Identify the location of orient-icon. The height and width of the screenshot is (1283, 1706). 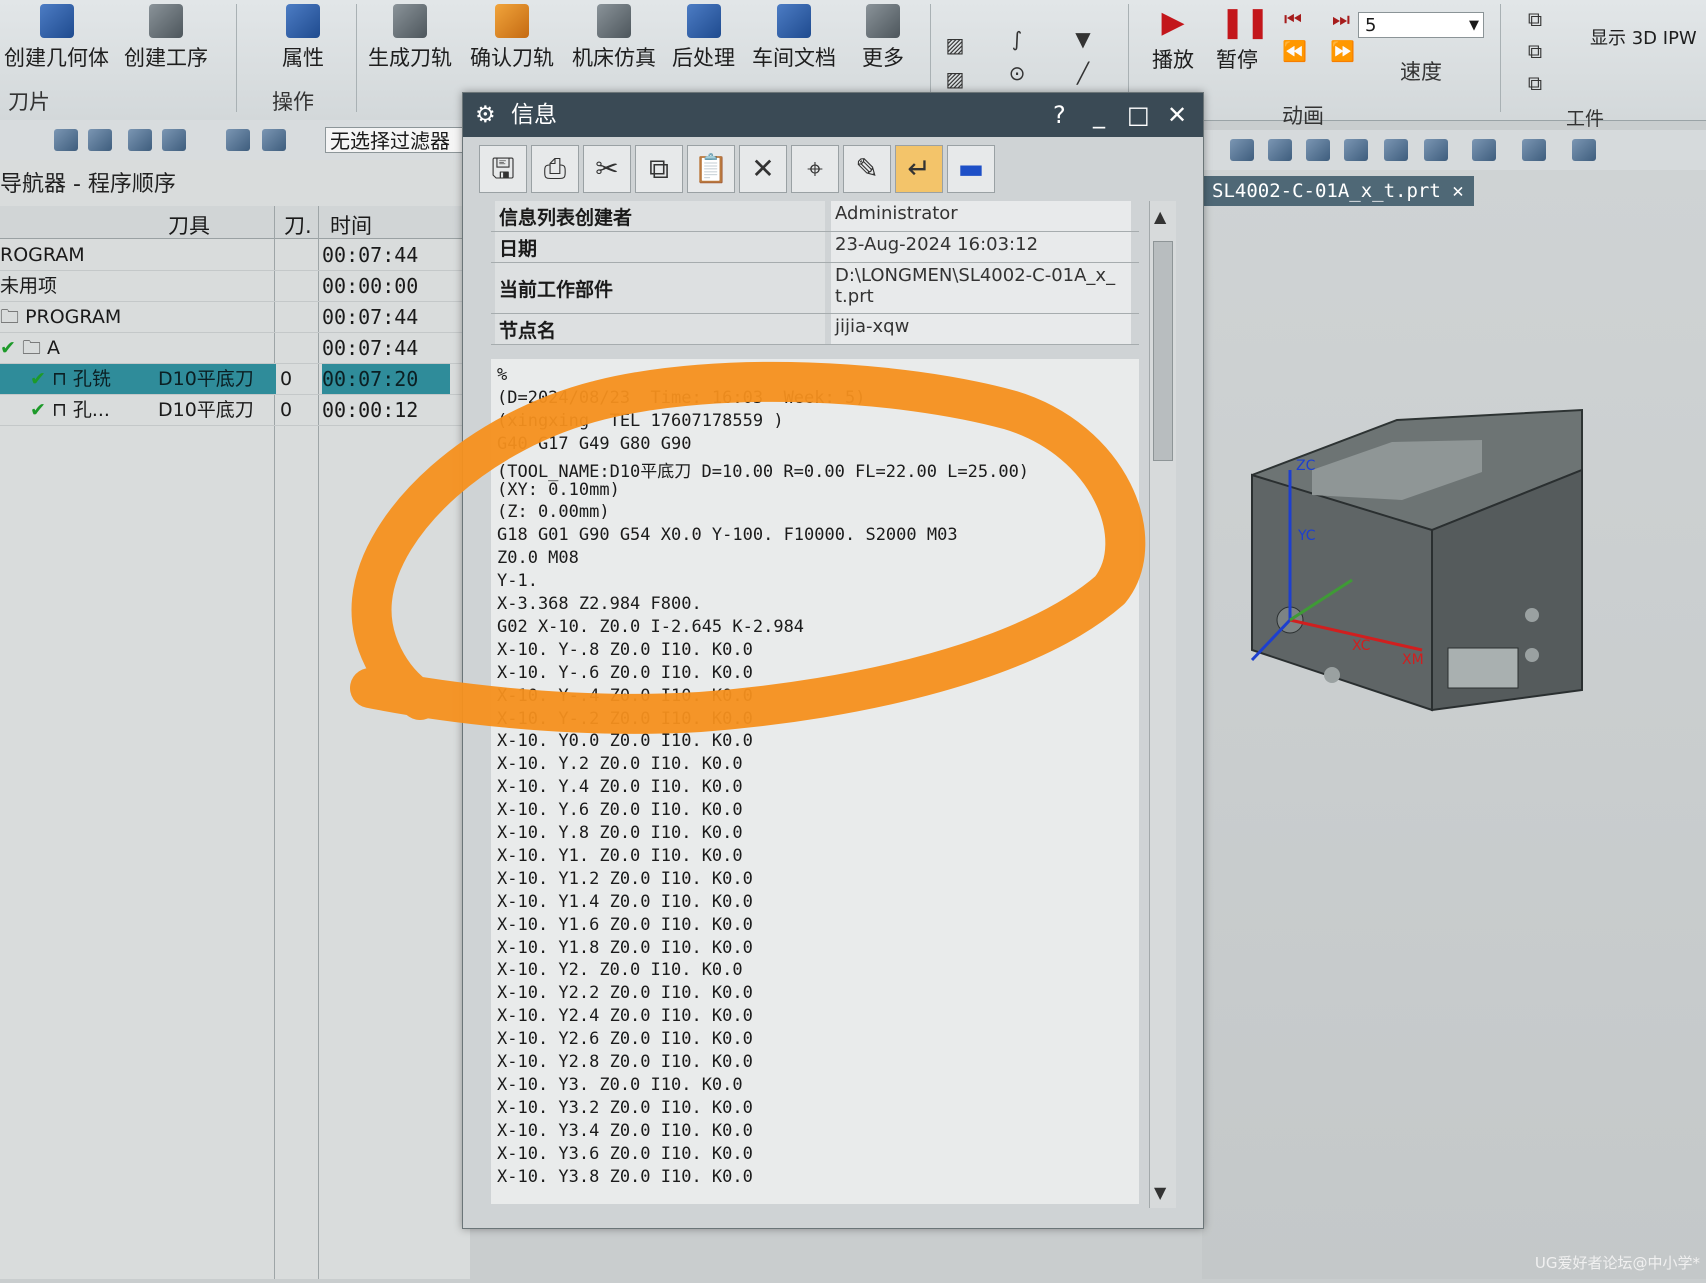
(1584, 150).